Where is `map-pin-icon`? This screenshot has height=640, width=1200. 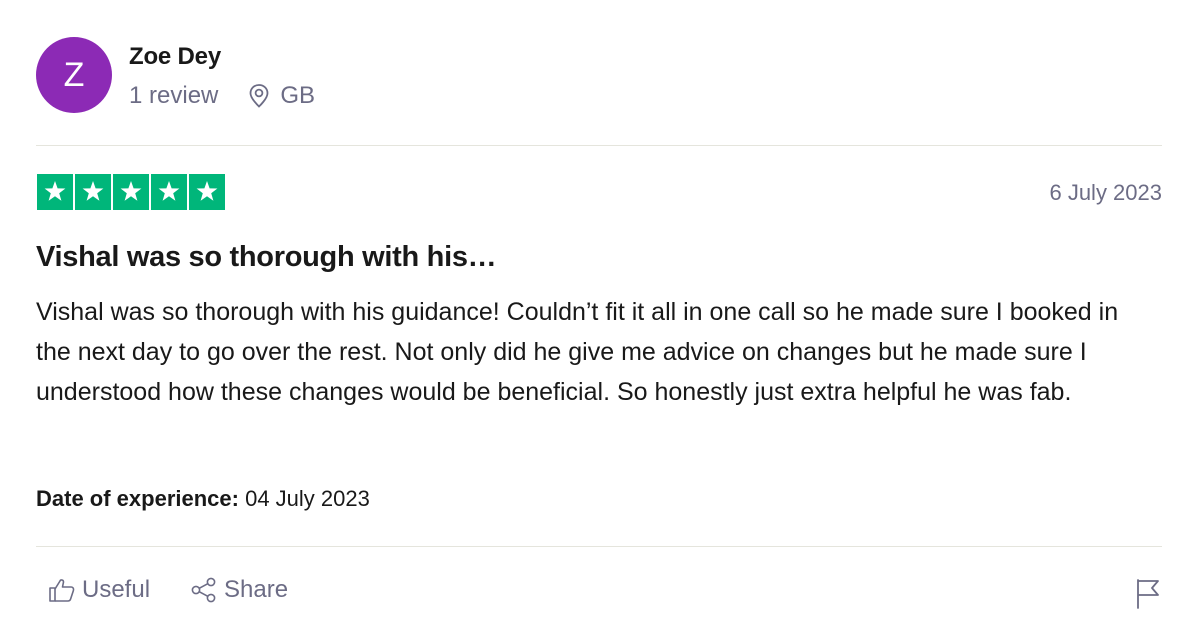
map-pin-icon is located at coordinates (259, 96).